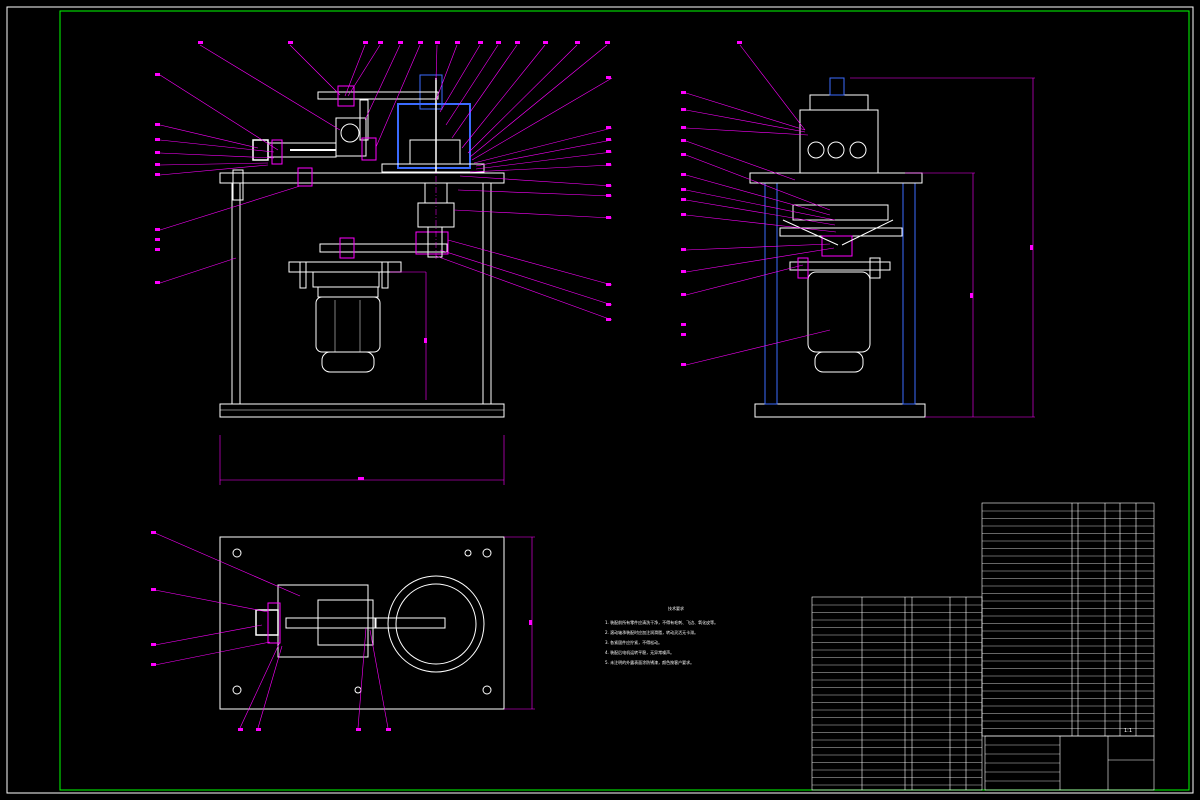 This screenshot has height=800, width=1200. What do you see at coordinates (639, 652) in the screenshot?
I see `note-line: 4. 装配后电机运转平稳，无异常噪声。` at bounding box center [639, 652].